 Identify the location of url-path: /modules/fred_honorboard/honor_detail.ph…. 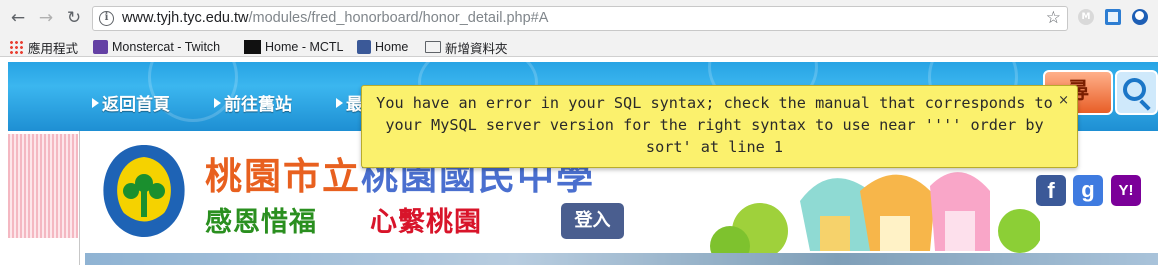
(398, 18).